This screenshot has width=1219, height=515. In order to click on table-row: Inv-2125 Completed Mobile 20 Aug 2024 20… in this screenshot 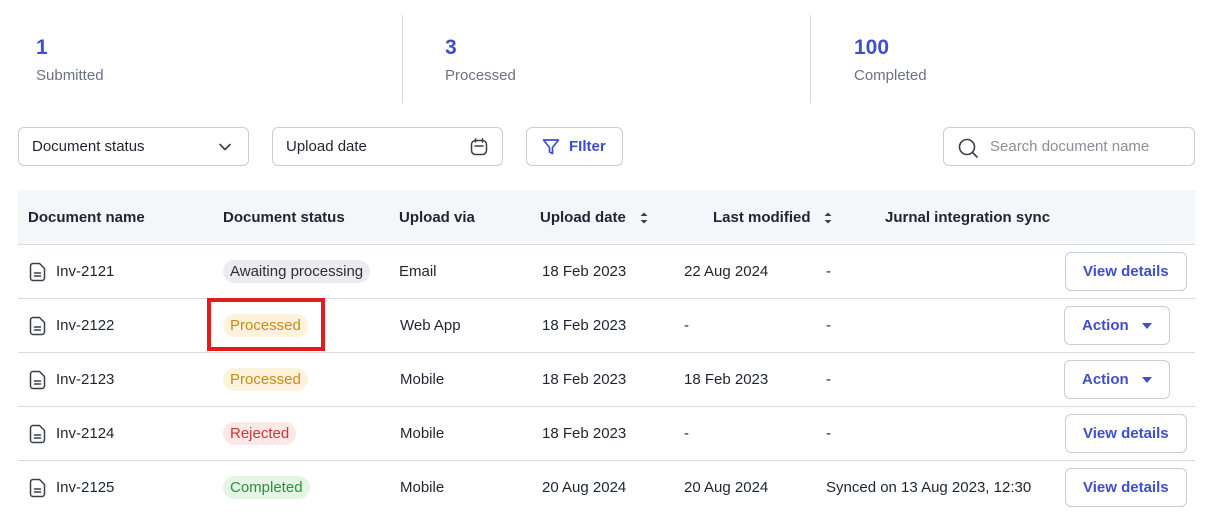, I will do `click(606, 488)`.